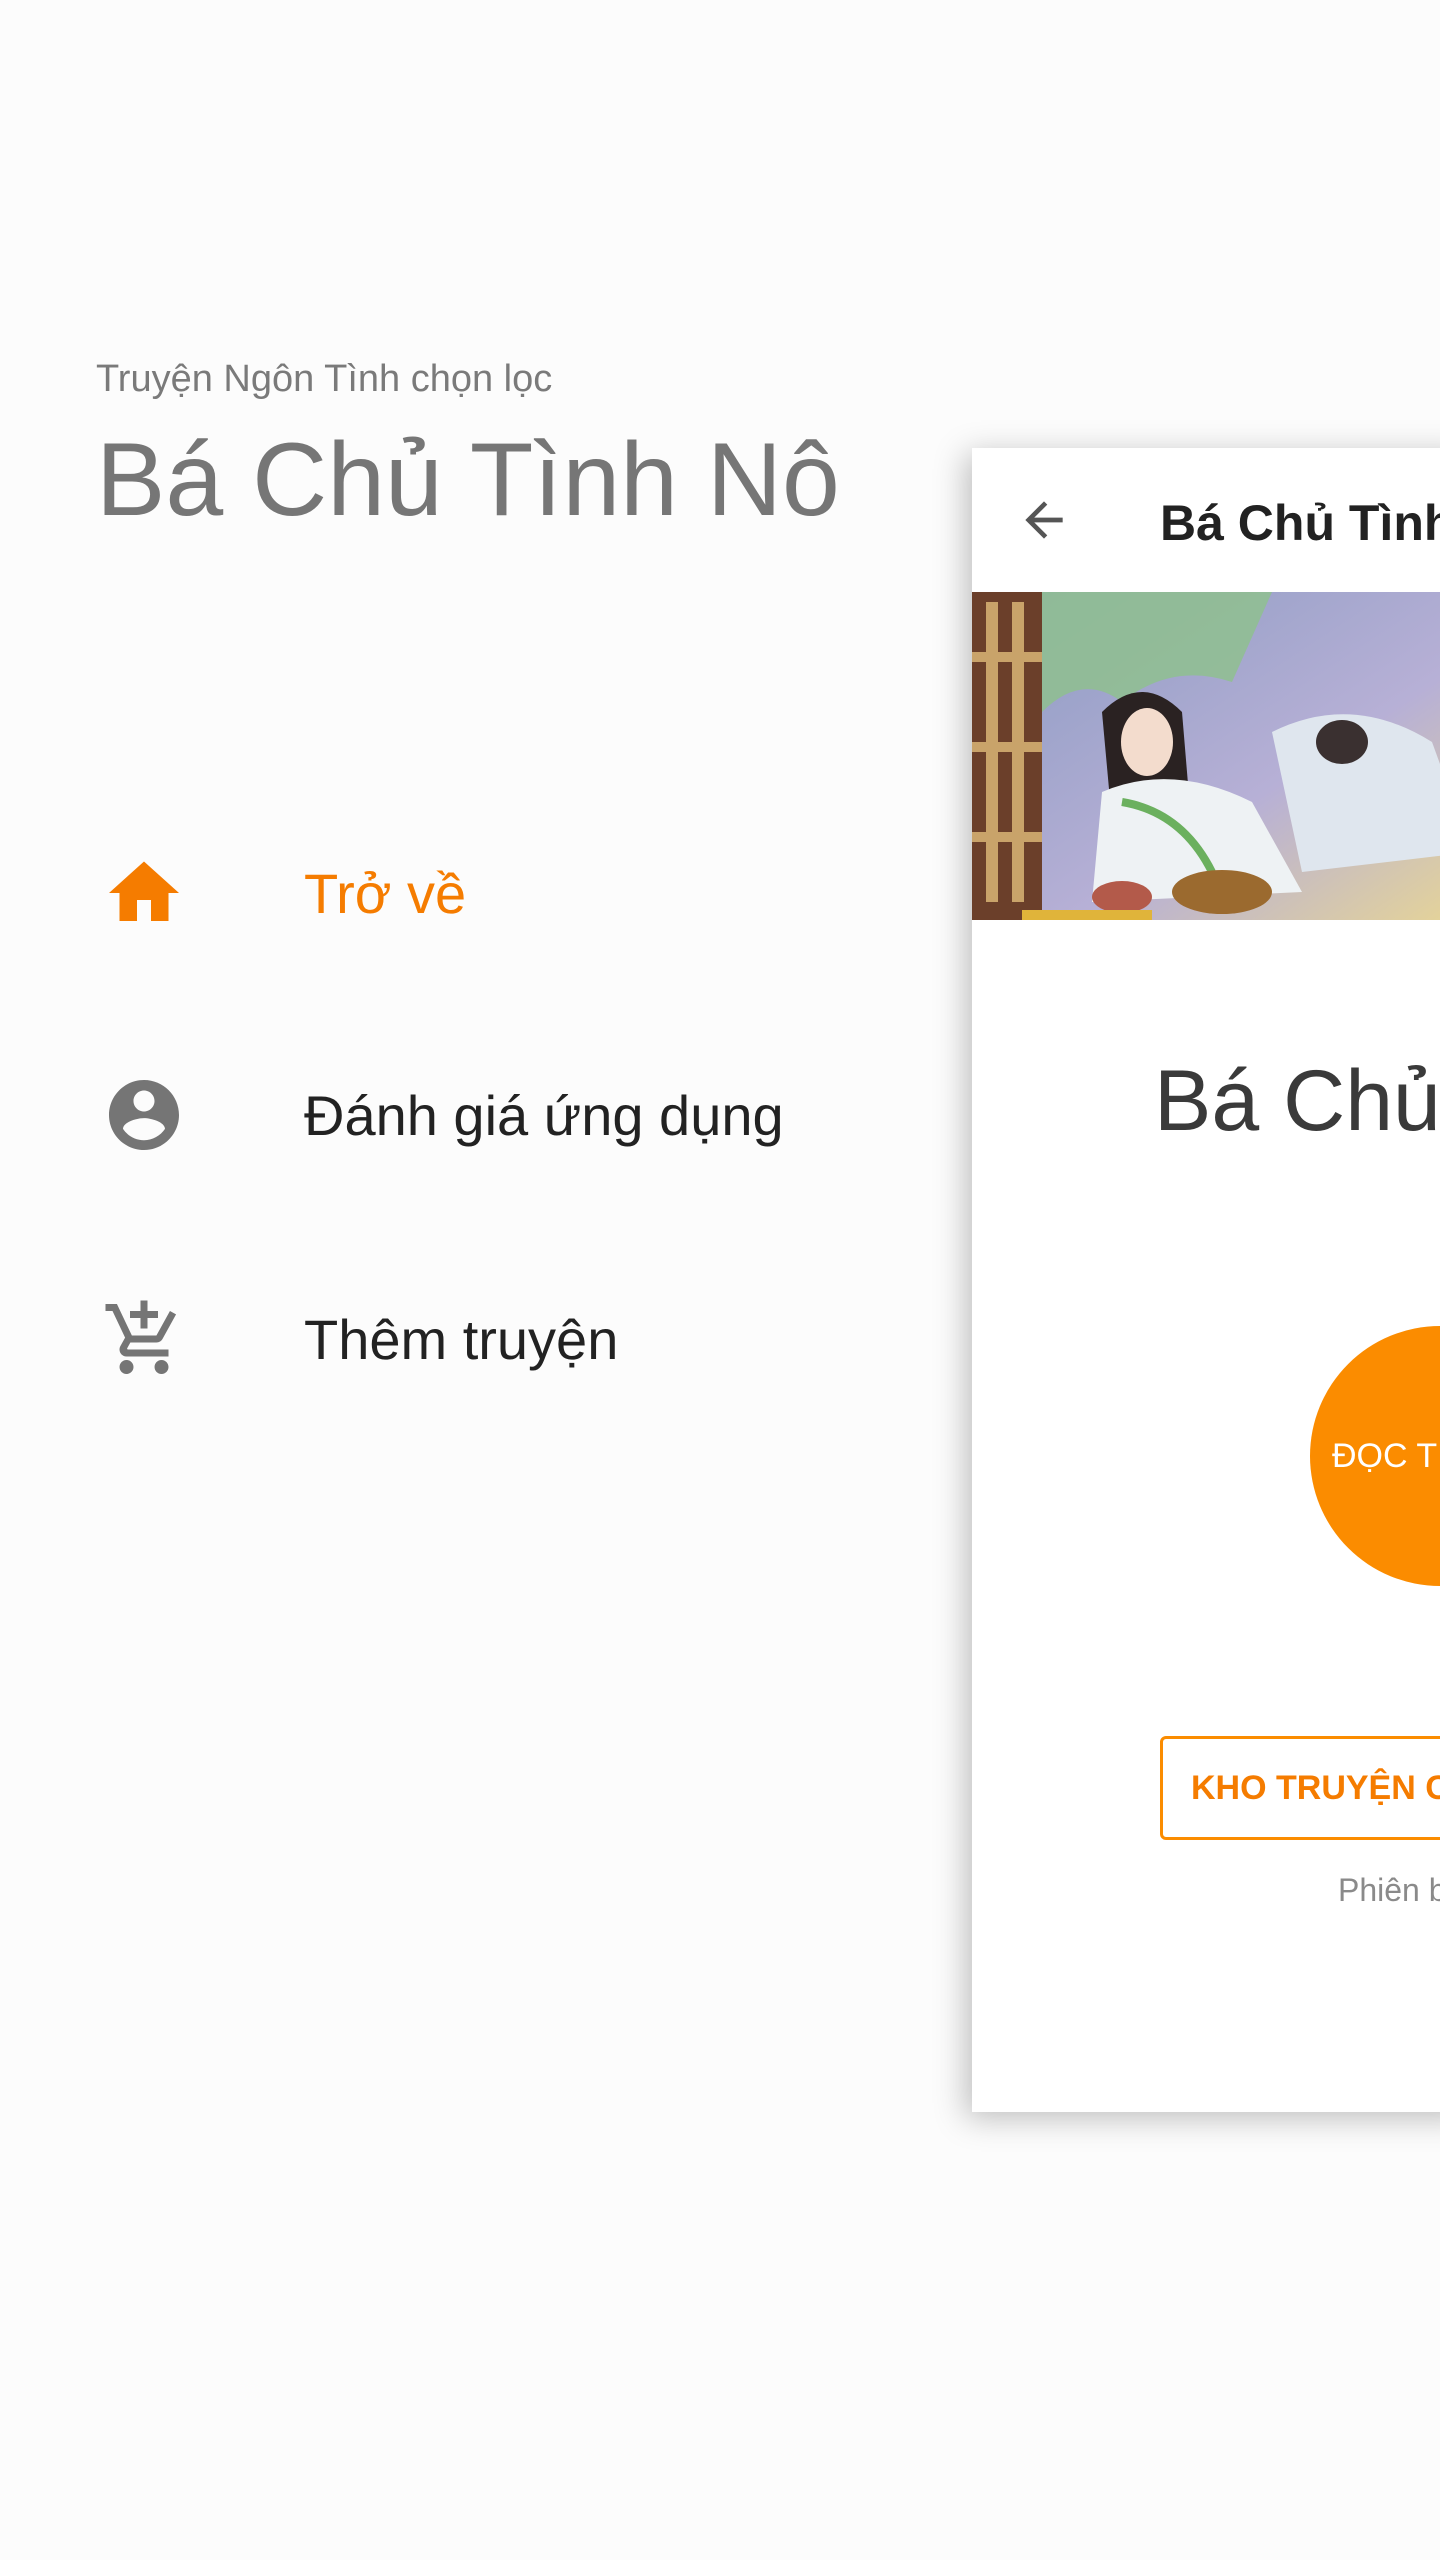 The width and height of the screenshot is (1440, 2560). I want to click on drawer-header: Truyện Ngôn Tình chọn lọc Bá Chủ Tình Nô, so click(468, 446).